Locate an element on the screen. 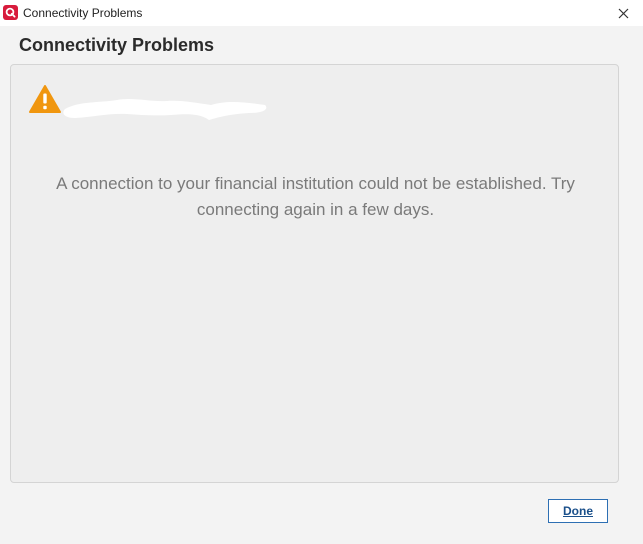 This screenshot has height=544, width=643. close-button is located at coordinates (623, 13).